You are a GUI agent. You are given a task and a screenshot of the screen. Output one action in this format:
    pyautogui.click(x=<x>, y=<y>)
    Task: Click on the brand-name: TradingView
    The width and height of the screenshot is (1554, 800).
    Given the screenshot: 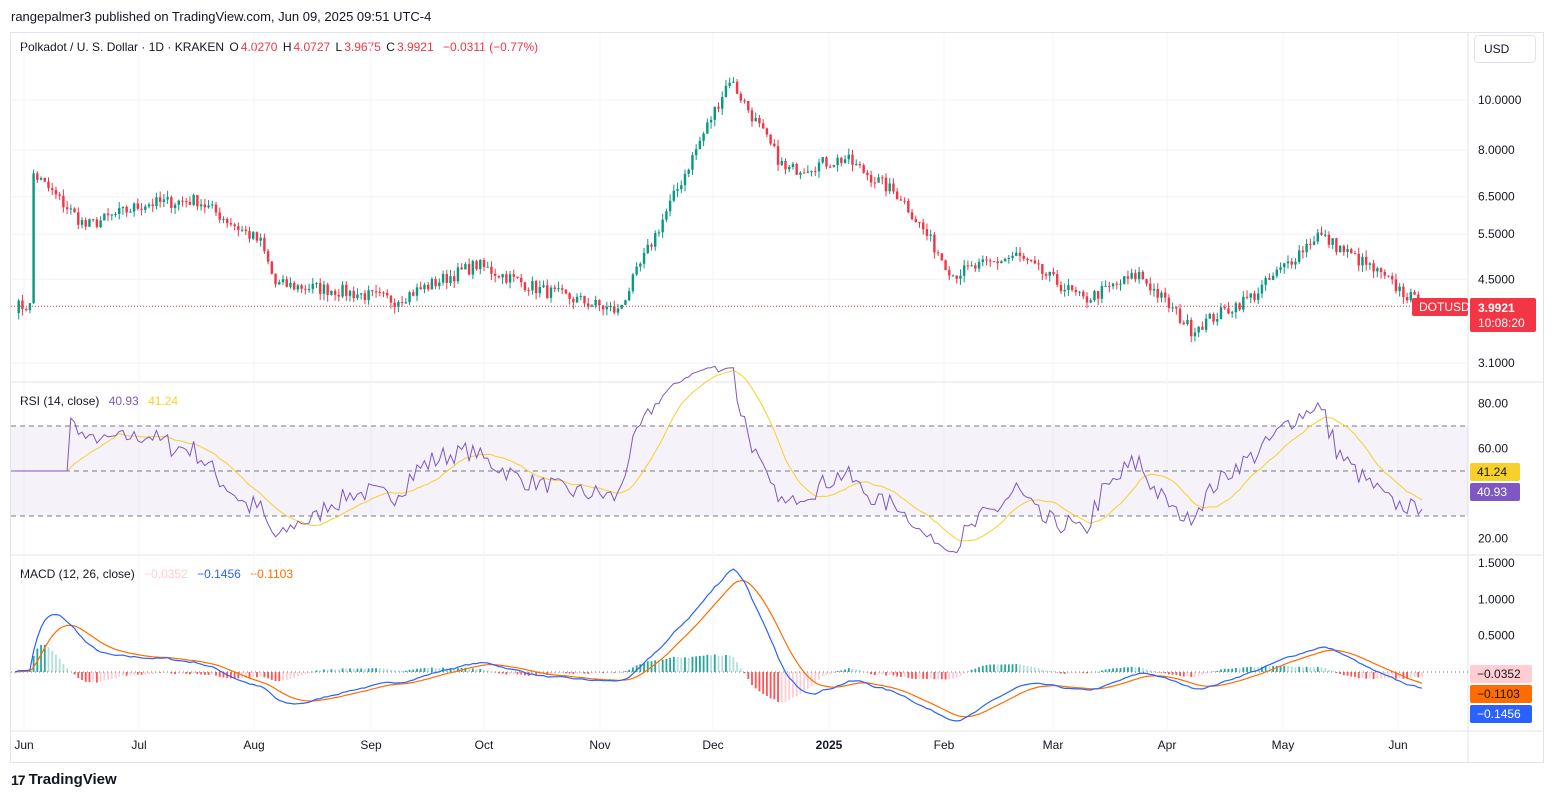 What is the action you would take?
    pyautogui.click(x=72, y=779)
    